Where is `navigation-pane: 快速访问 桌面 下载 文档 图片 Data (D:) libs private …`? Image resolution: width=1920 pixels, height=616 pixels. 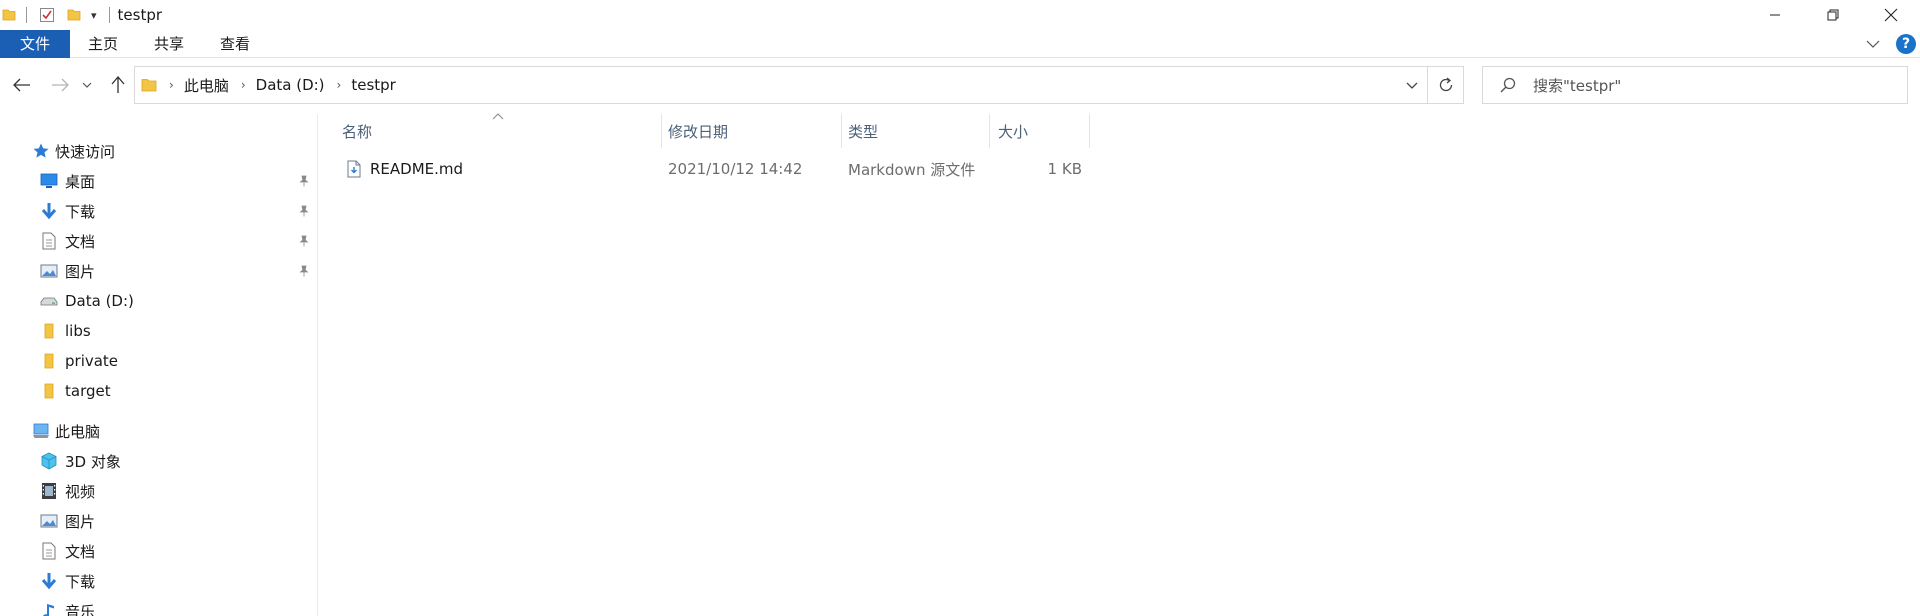
navigation-pane: 快速访问 桌面 下载 文档 图片 Data (D:) libs private … is located at coordinates (159, 365).